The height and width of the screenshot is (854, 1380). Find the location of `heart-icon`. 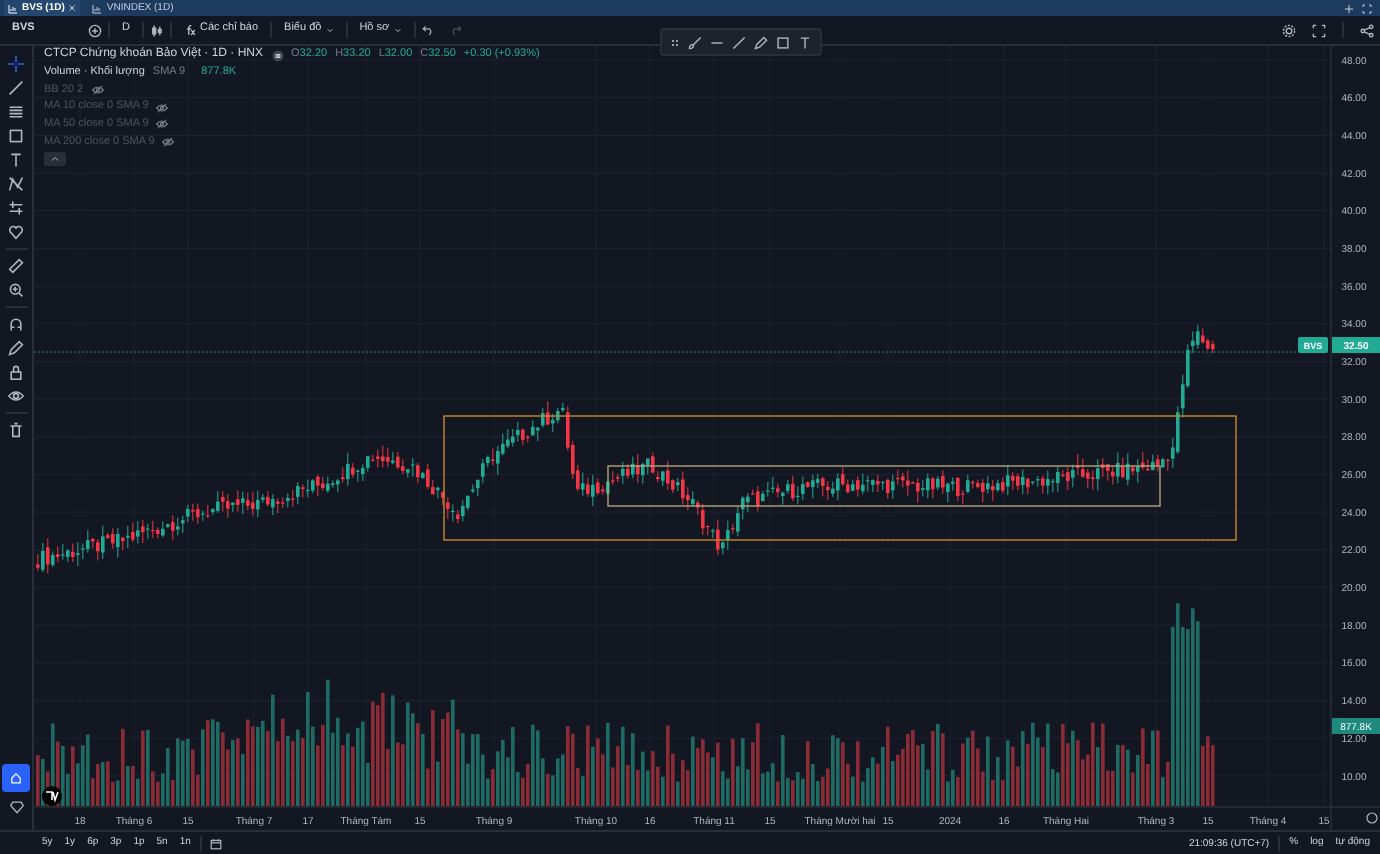

heart-icon is located at coordinates (16, 232).